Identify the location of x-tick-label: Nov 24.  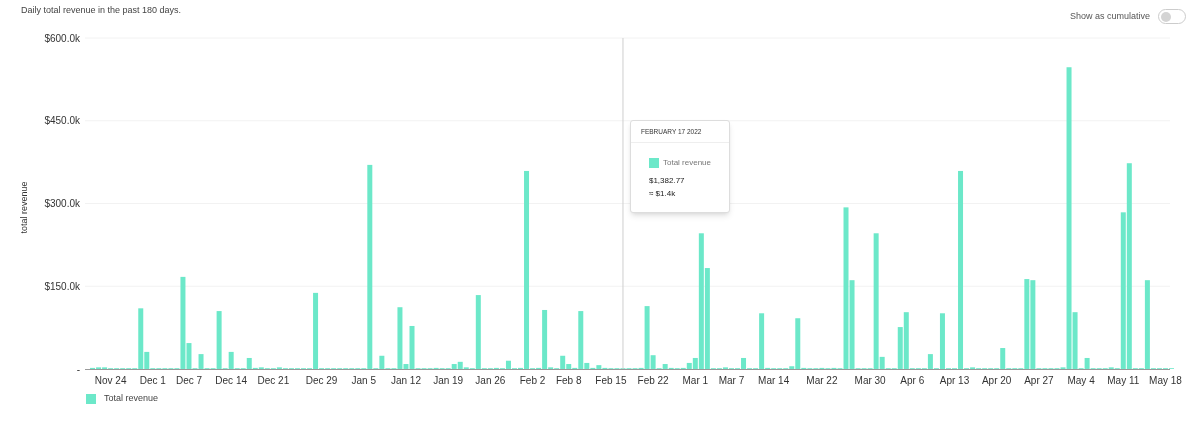
(110, 380).